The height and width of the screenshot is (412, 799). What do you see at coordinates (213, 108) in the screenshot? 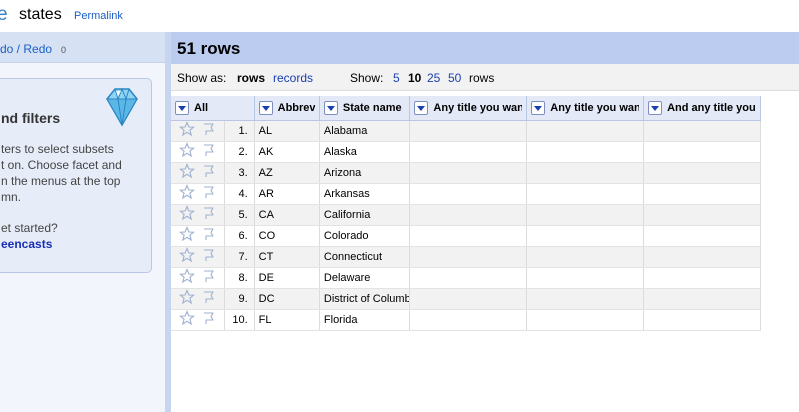
I see `column-header-all: All` at bounding box center [213, 108].